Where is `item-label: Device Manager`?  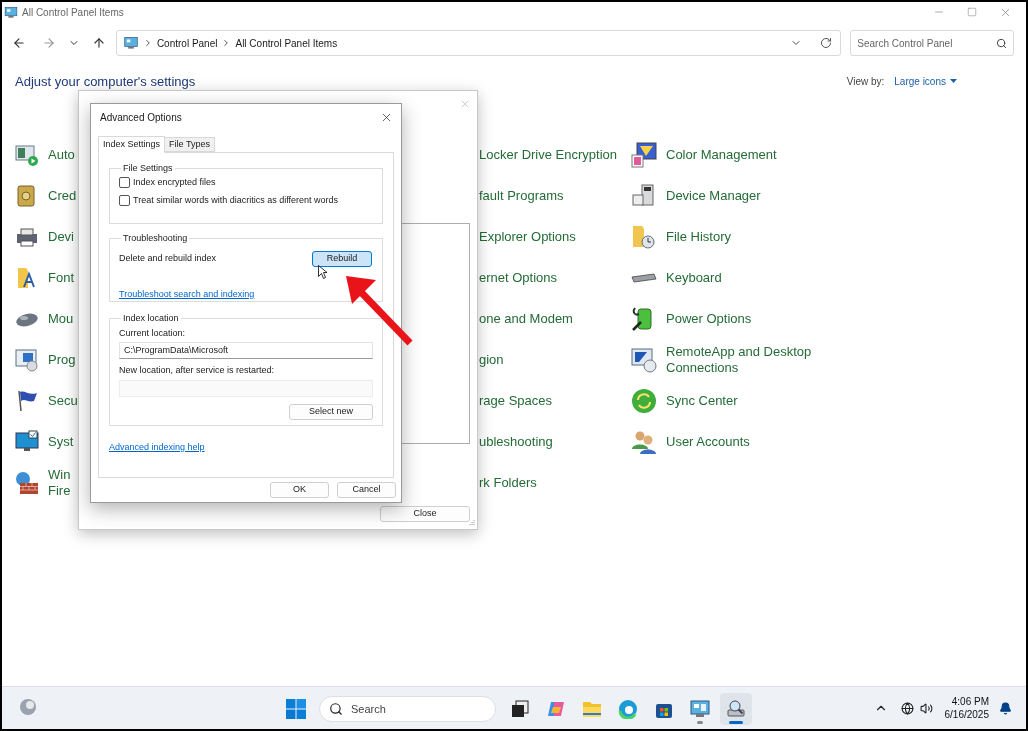 item-label: Device Manager is located at coordinates (746, 195).